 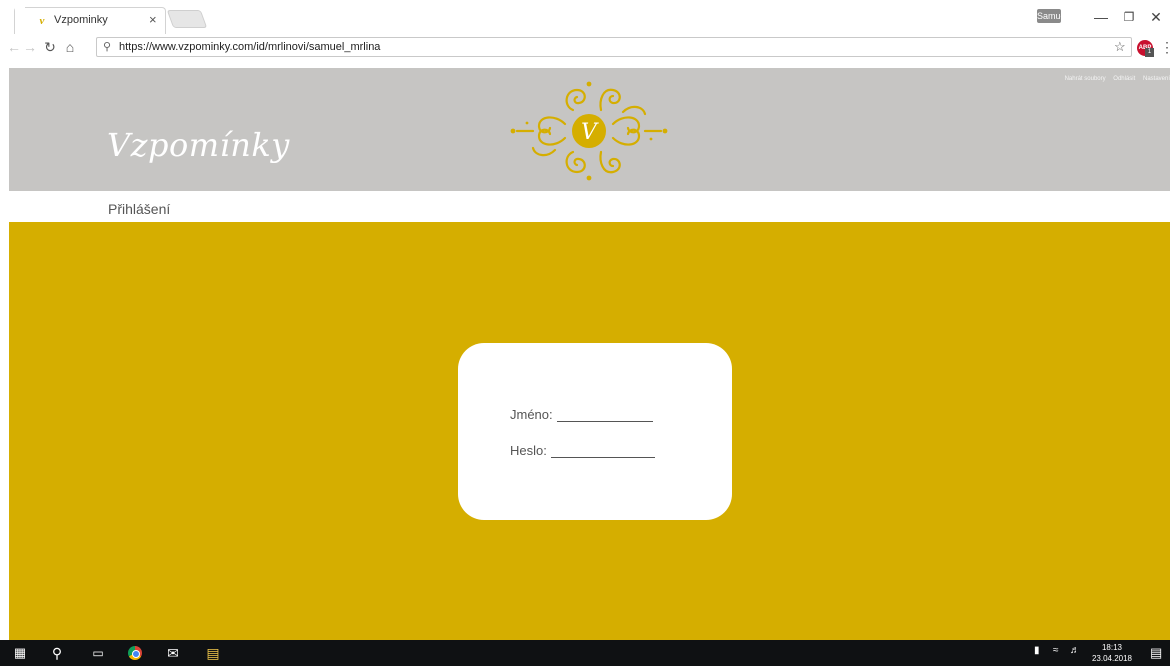 I want to click on password-label: Heslo:, so click(x=528, y=450).